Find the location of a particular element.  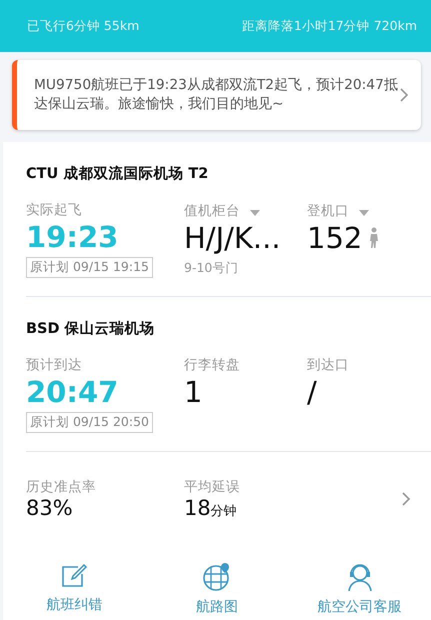

time-value: 19:23 is located at coordinates (72, 237).